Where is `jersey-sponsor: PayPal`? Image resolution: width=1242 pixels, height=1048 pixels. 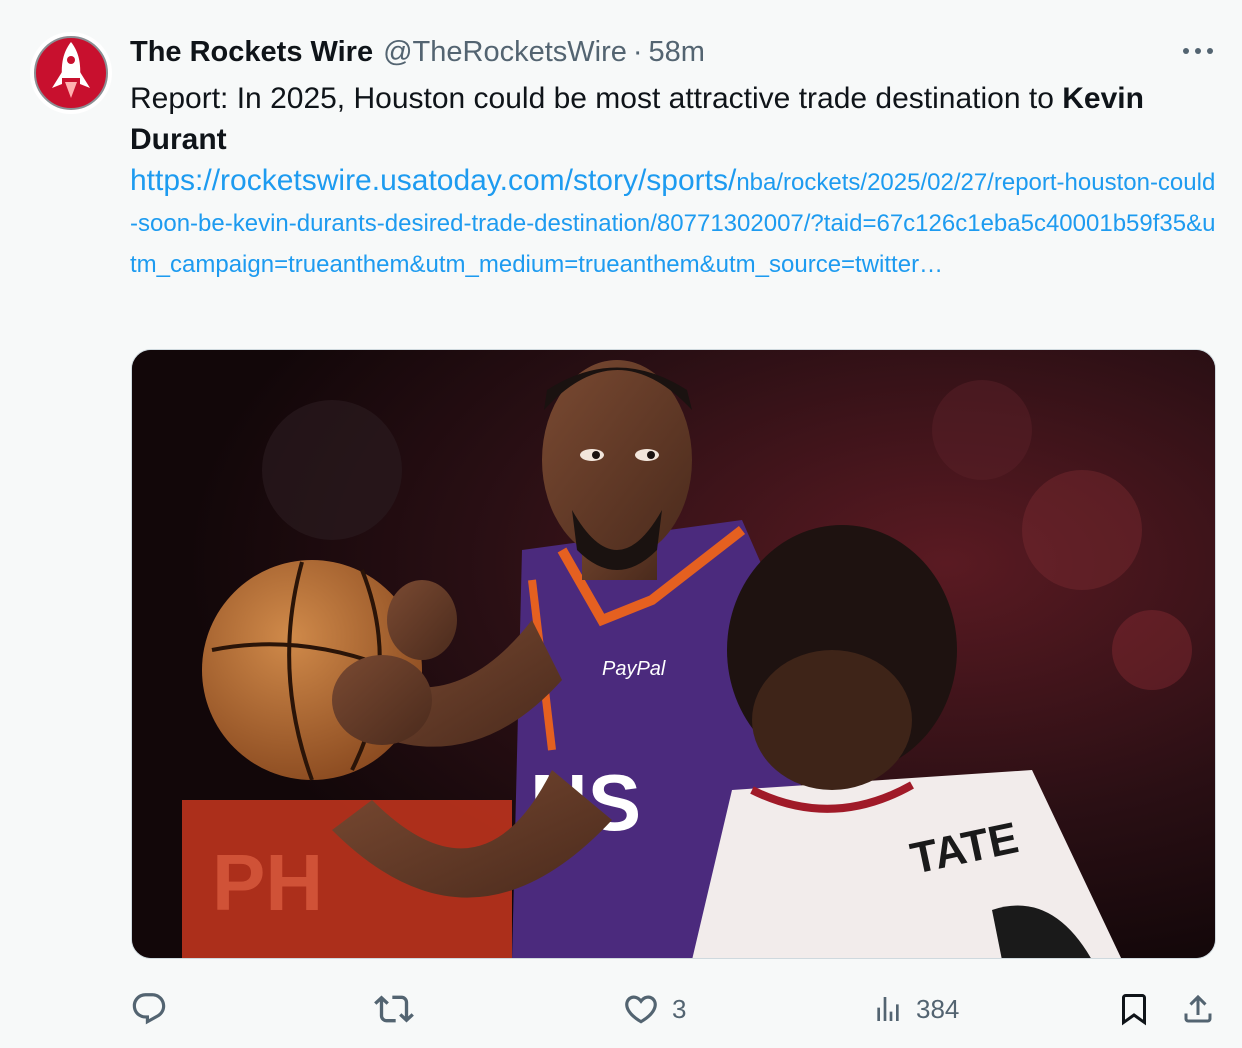 jersey-sponsor: PayPal is located at coordinates (634, 669).